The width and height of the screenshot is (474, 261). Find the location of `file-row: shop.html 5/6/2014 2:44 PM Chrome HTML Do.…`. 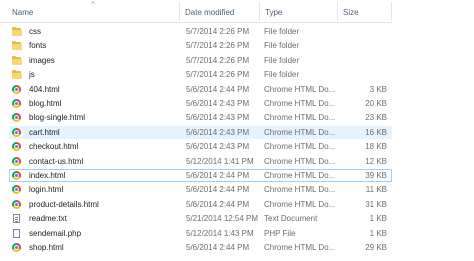

file-row: shop.html 5/6/2014 2:44 PM Chrome HTML Do.… is located at coordinates (200, 247).